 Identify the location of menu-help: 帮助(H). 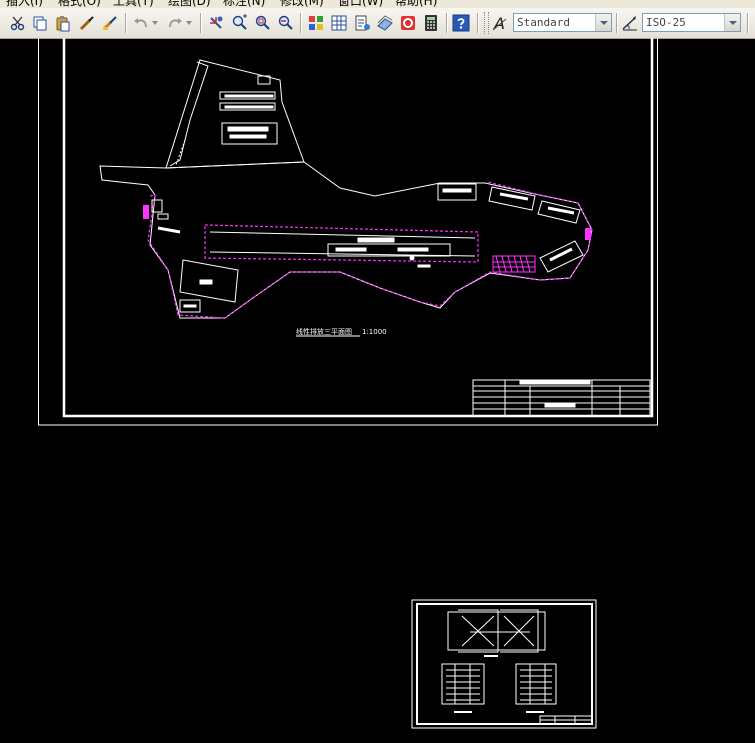
(416, 4).